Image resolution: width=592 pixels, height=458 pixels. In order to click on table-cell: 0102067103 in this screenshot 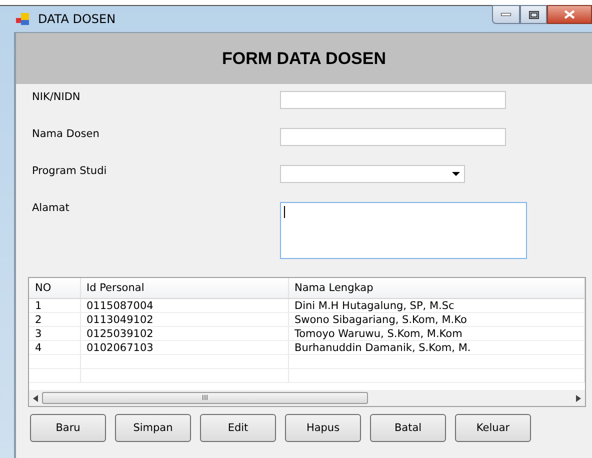, I will do `click(184, 347)`.